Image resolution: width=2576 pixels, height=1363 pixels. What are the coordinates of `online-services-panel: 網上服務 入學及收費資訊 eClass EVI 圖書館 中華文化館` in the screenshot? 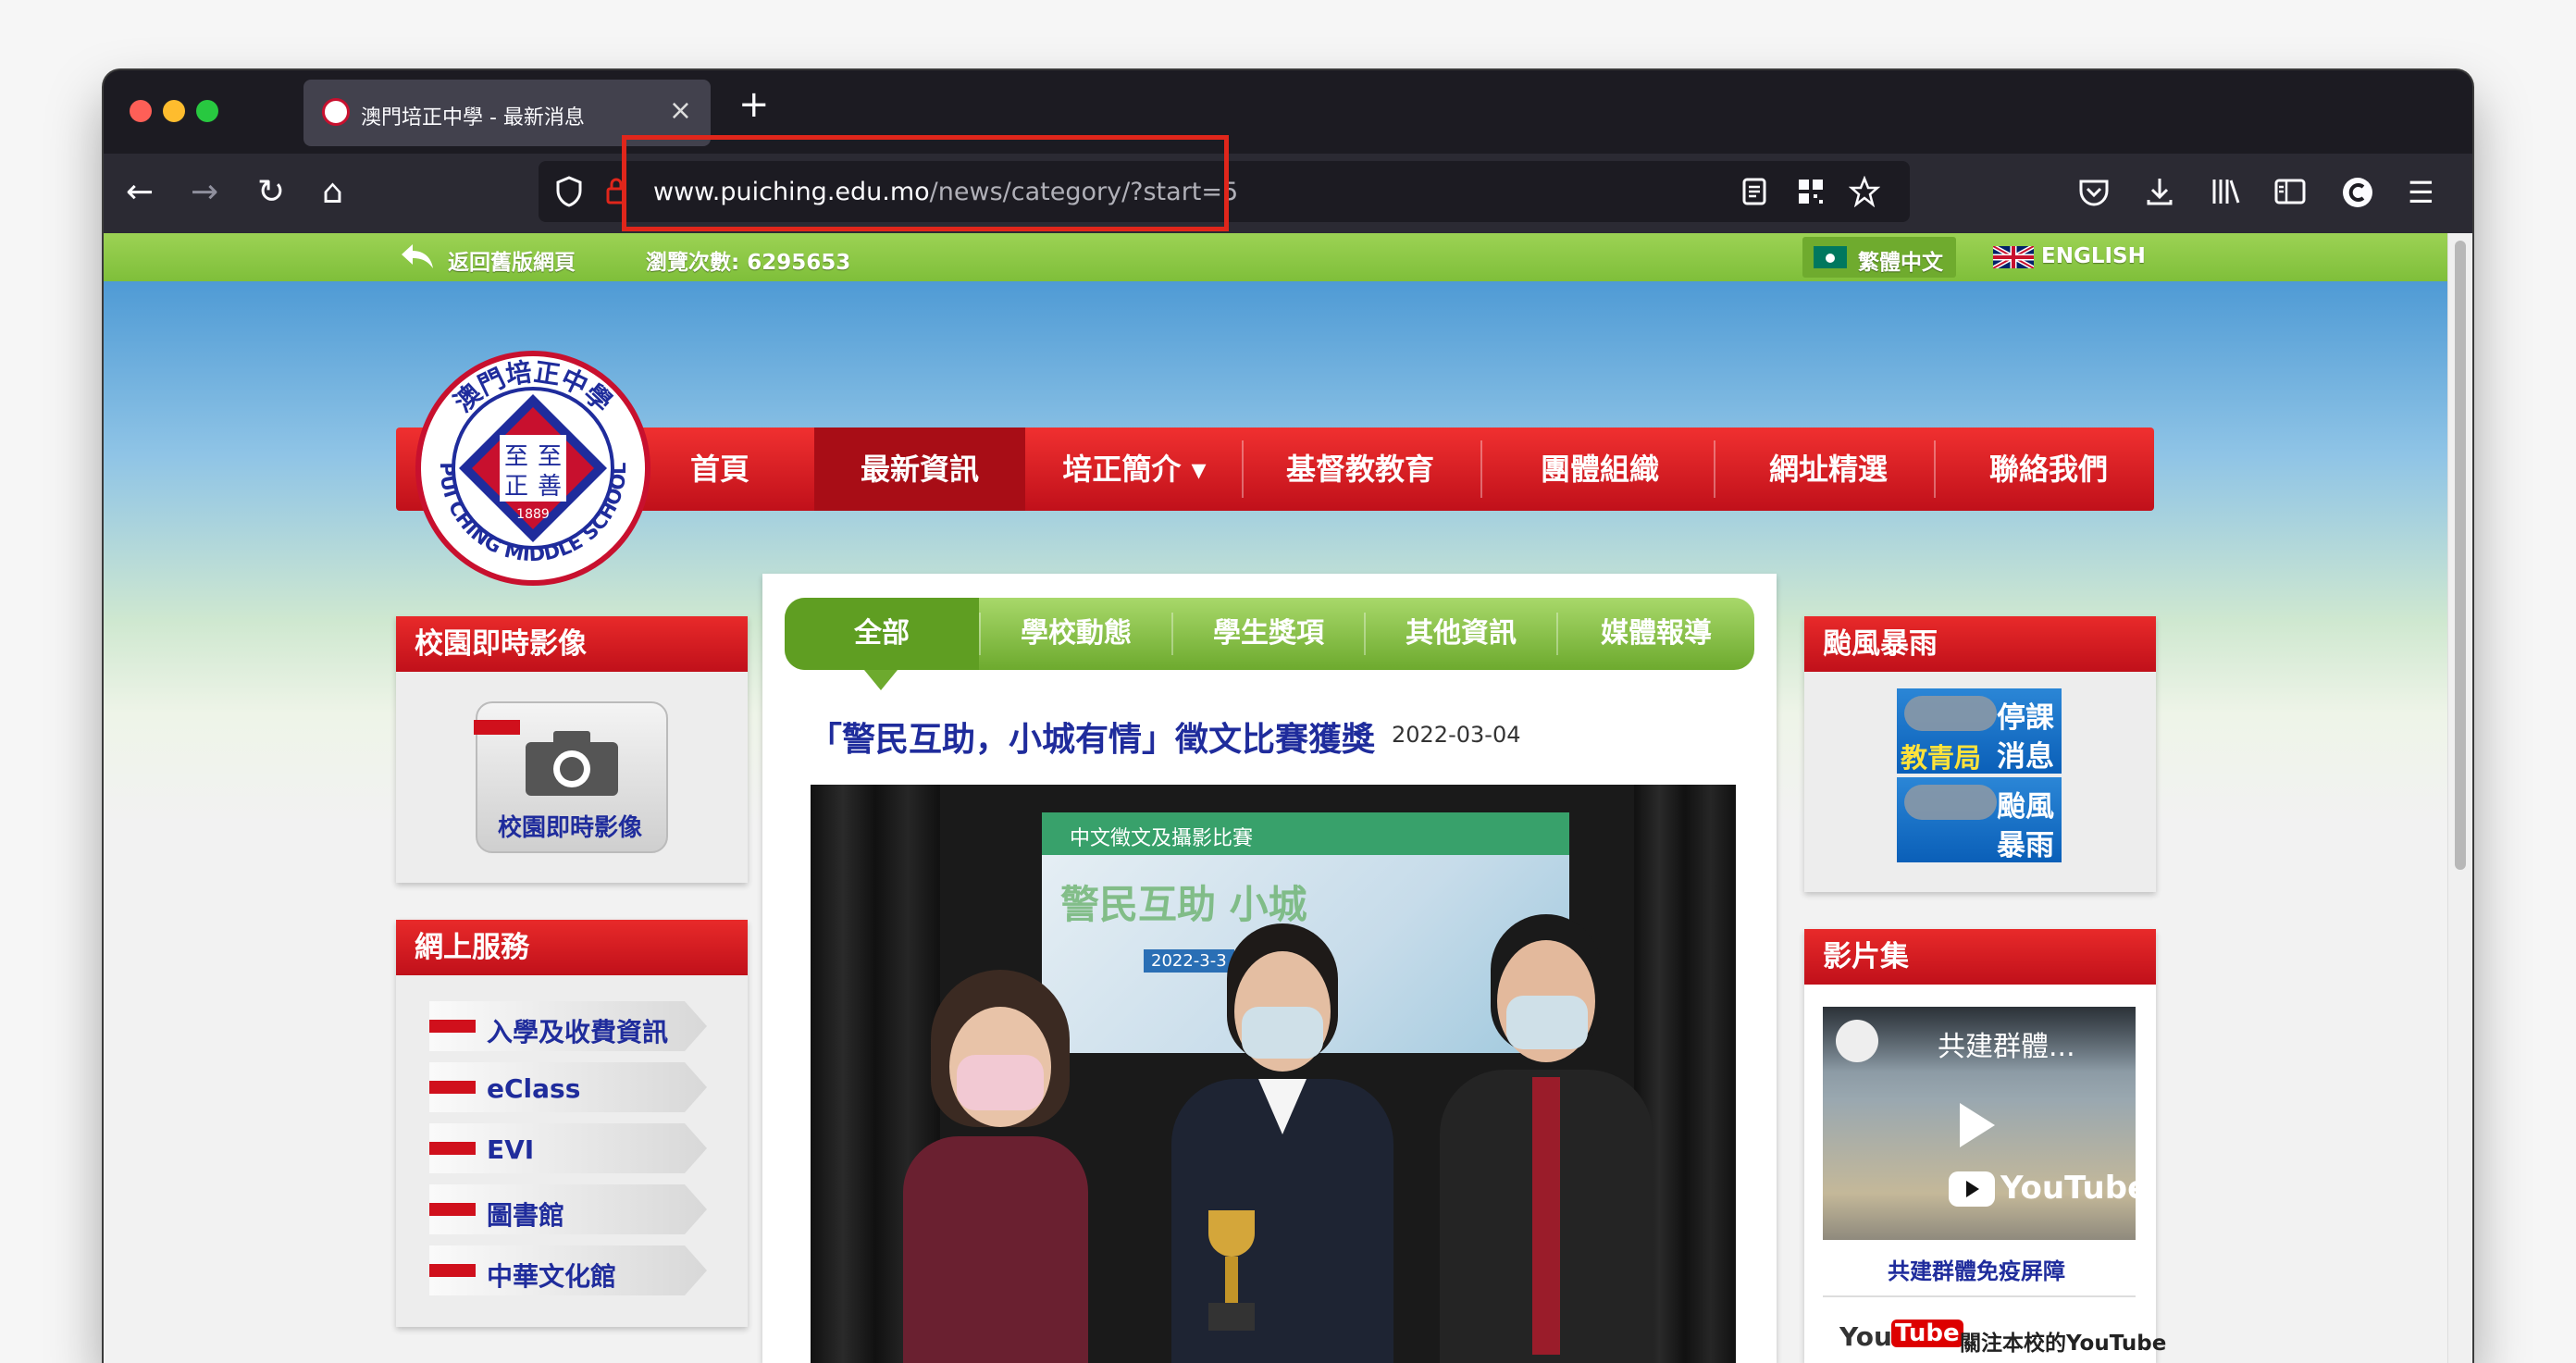 It's located at (572, 1123).